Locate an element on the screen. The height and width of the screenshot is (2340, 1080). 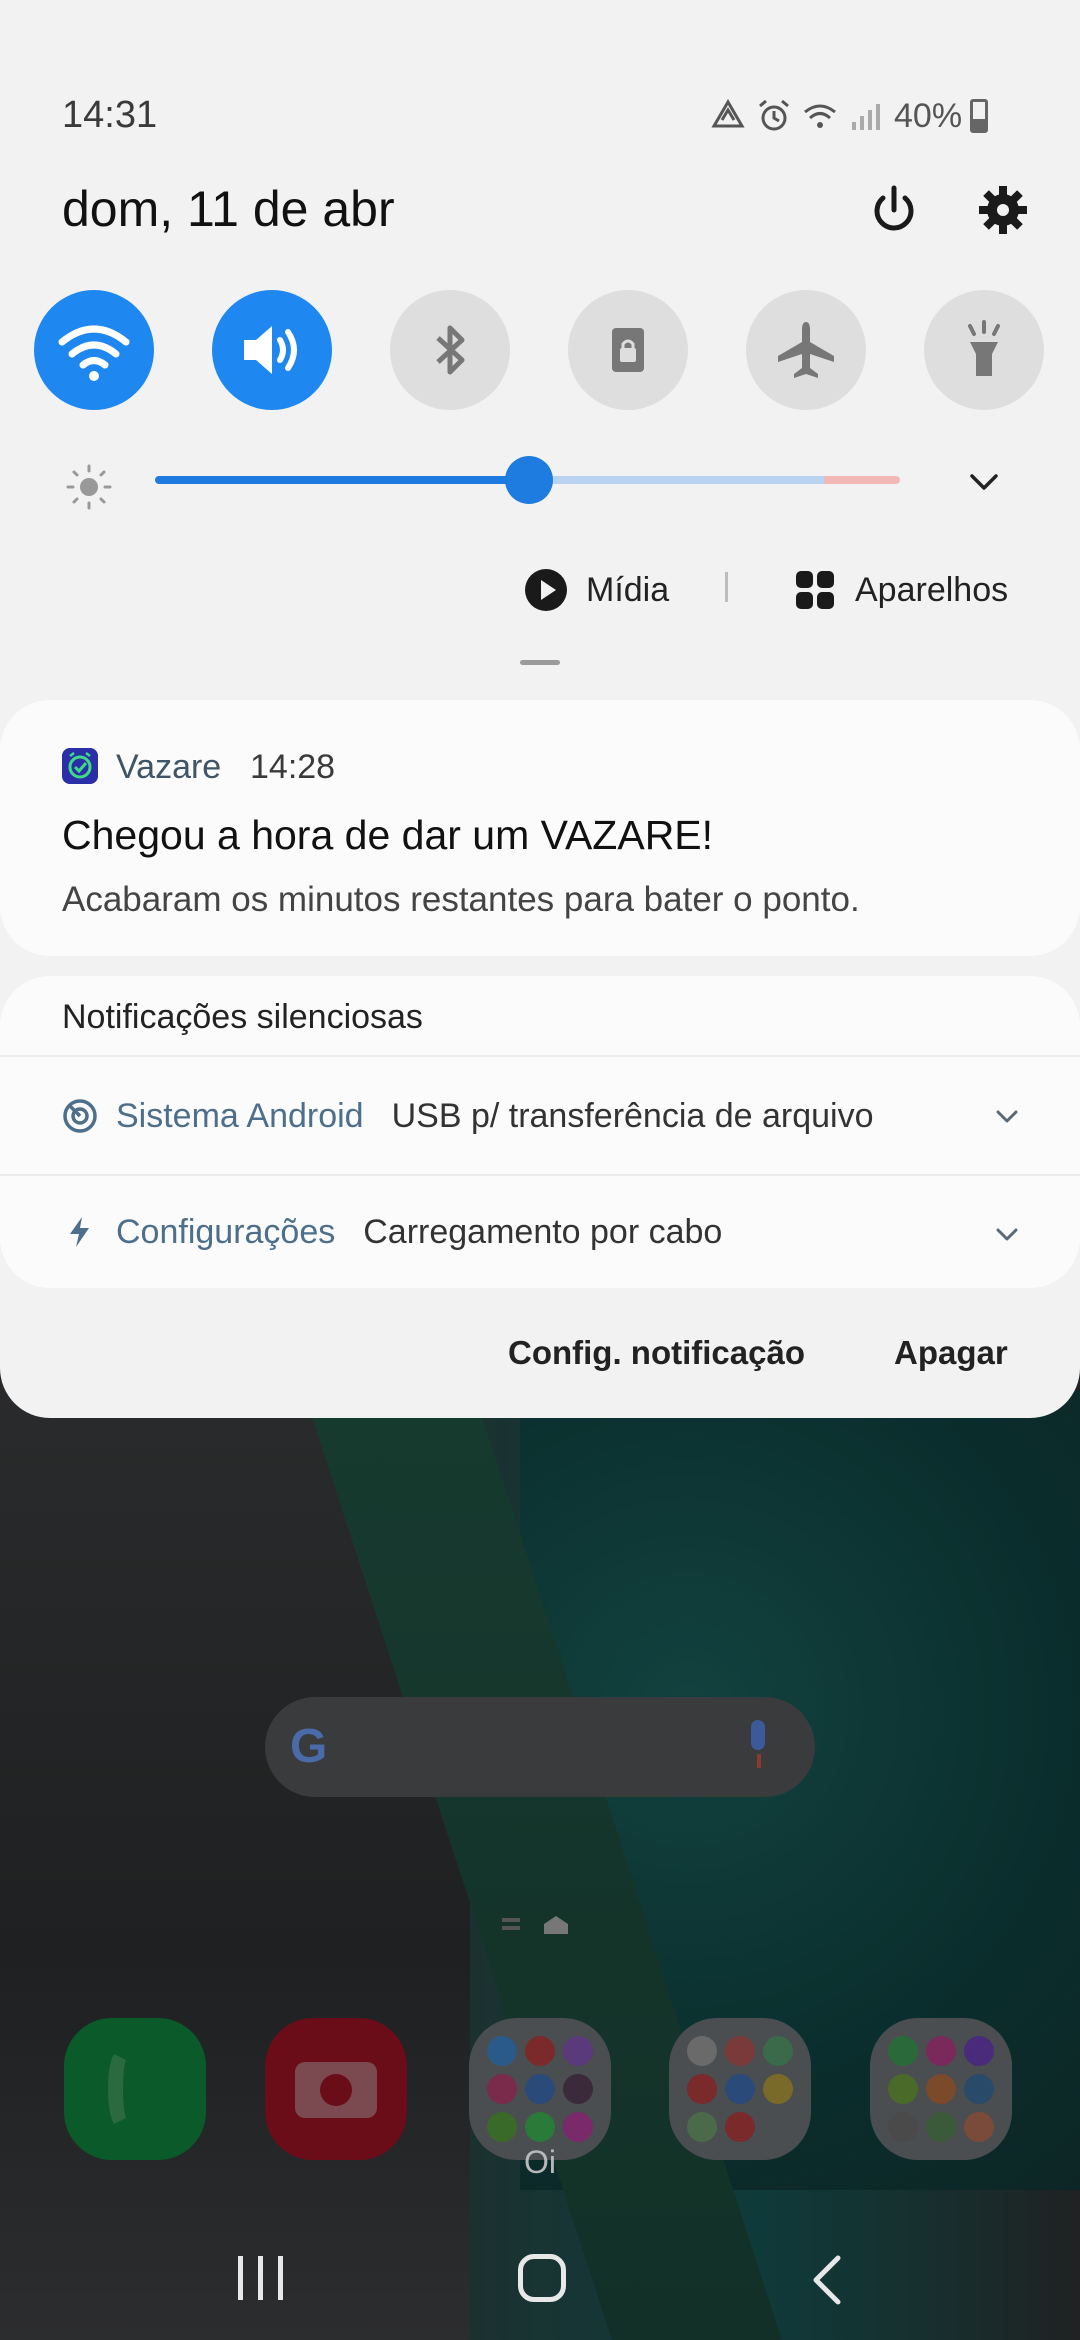
brightness-slider-thumb is located at coordinates (529, 480).